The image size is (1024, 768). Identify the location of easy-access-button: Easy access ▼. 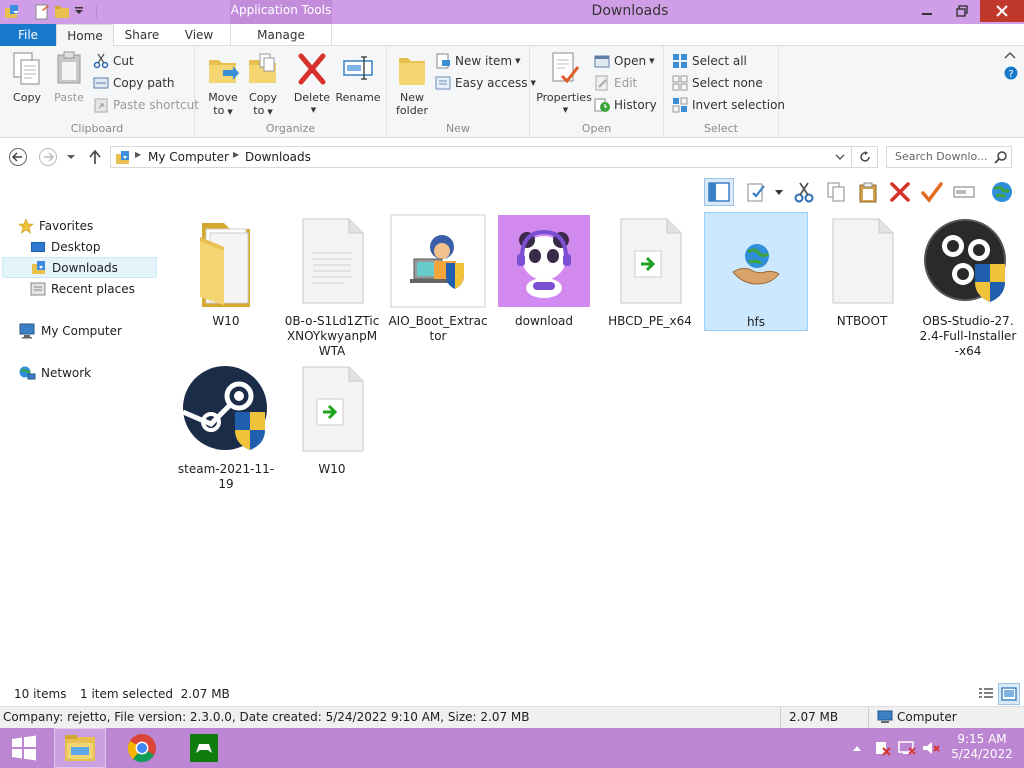
(485, 83).